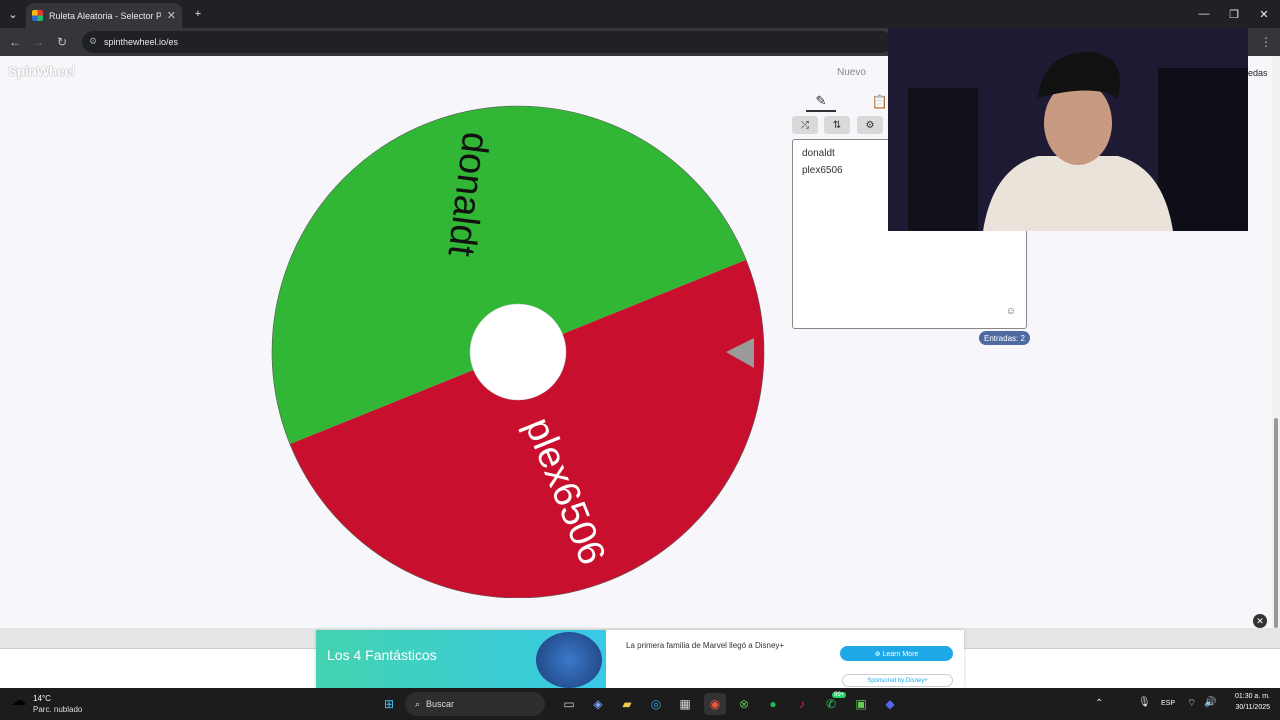 The height and width of the screenshot is (720, 1280). What do you see at coordinates (418, 703) in the screenshot?
I see `search-icon: ⌕` at bounding box center [418, 703].